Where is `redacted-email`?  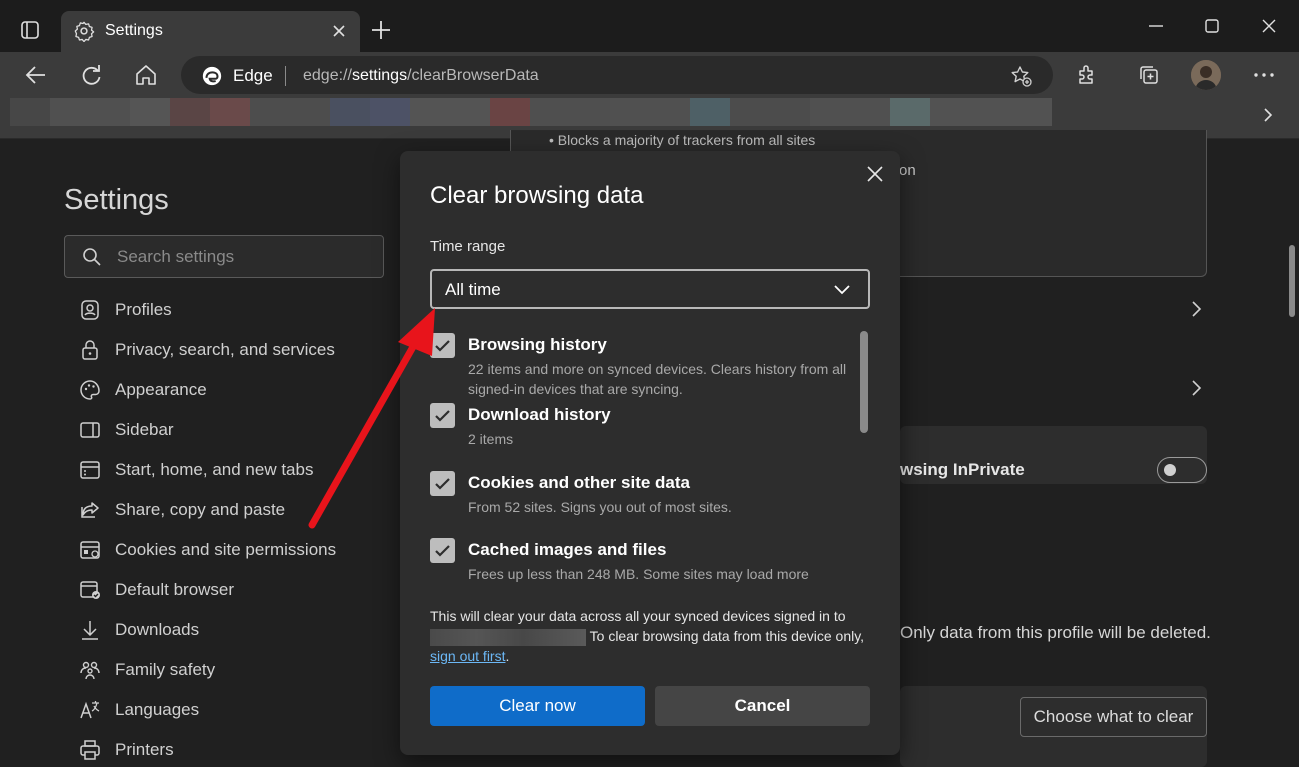 redacted-email is located at coordinates (508, 637).